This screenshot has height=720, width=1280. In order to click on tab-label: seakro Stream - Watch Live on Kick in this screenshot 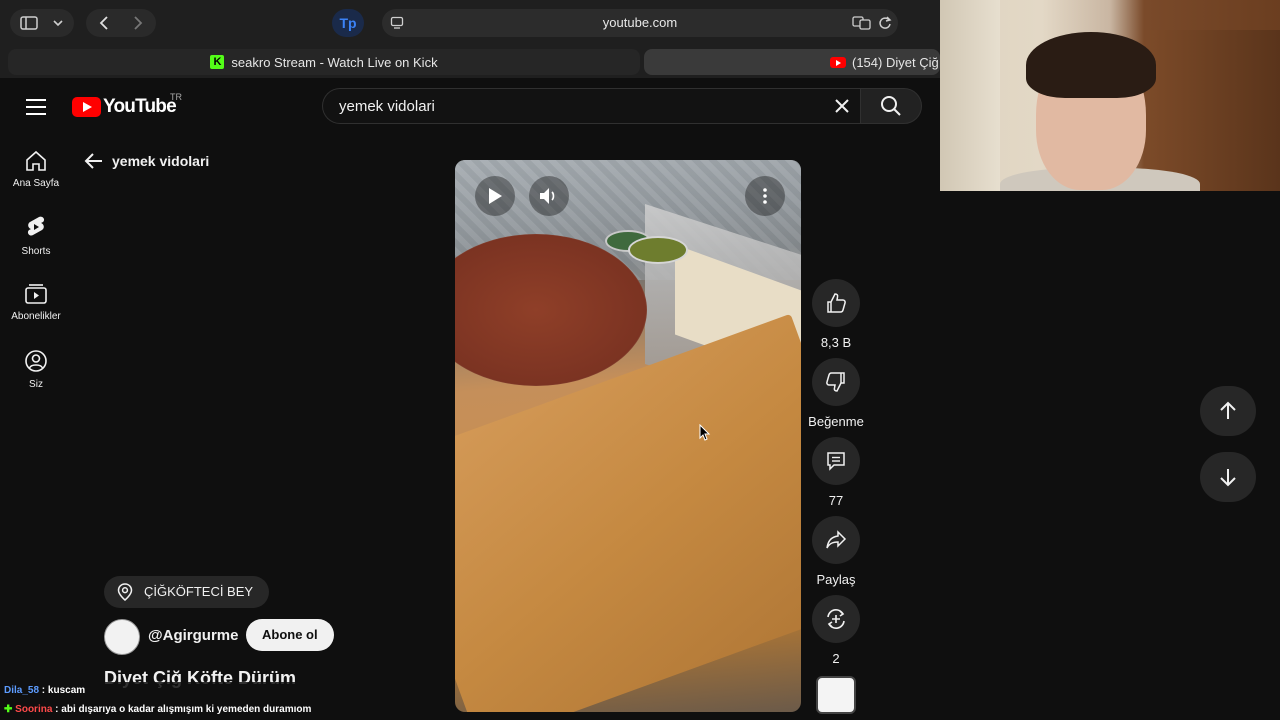, I will do `click(334, 62)`.